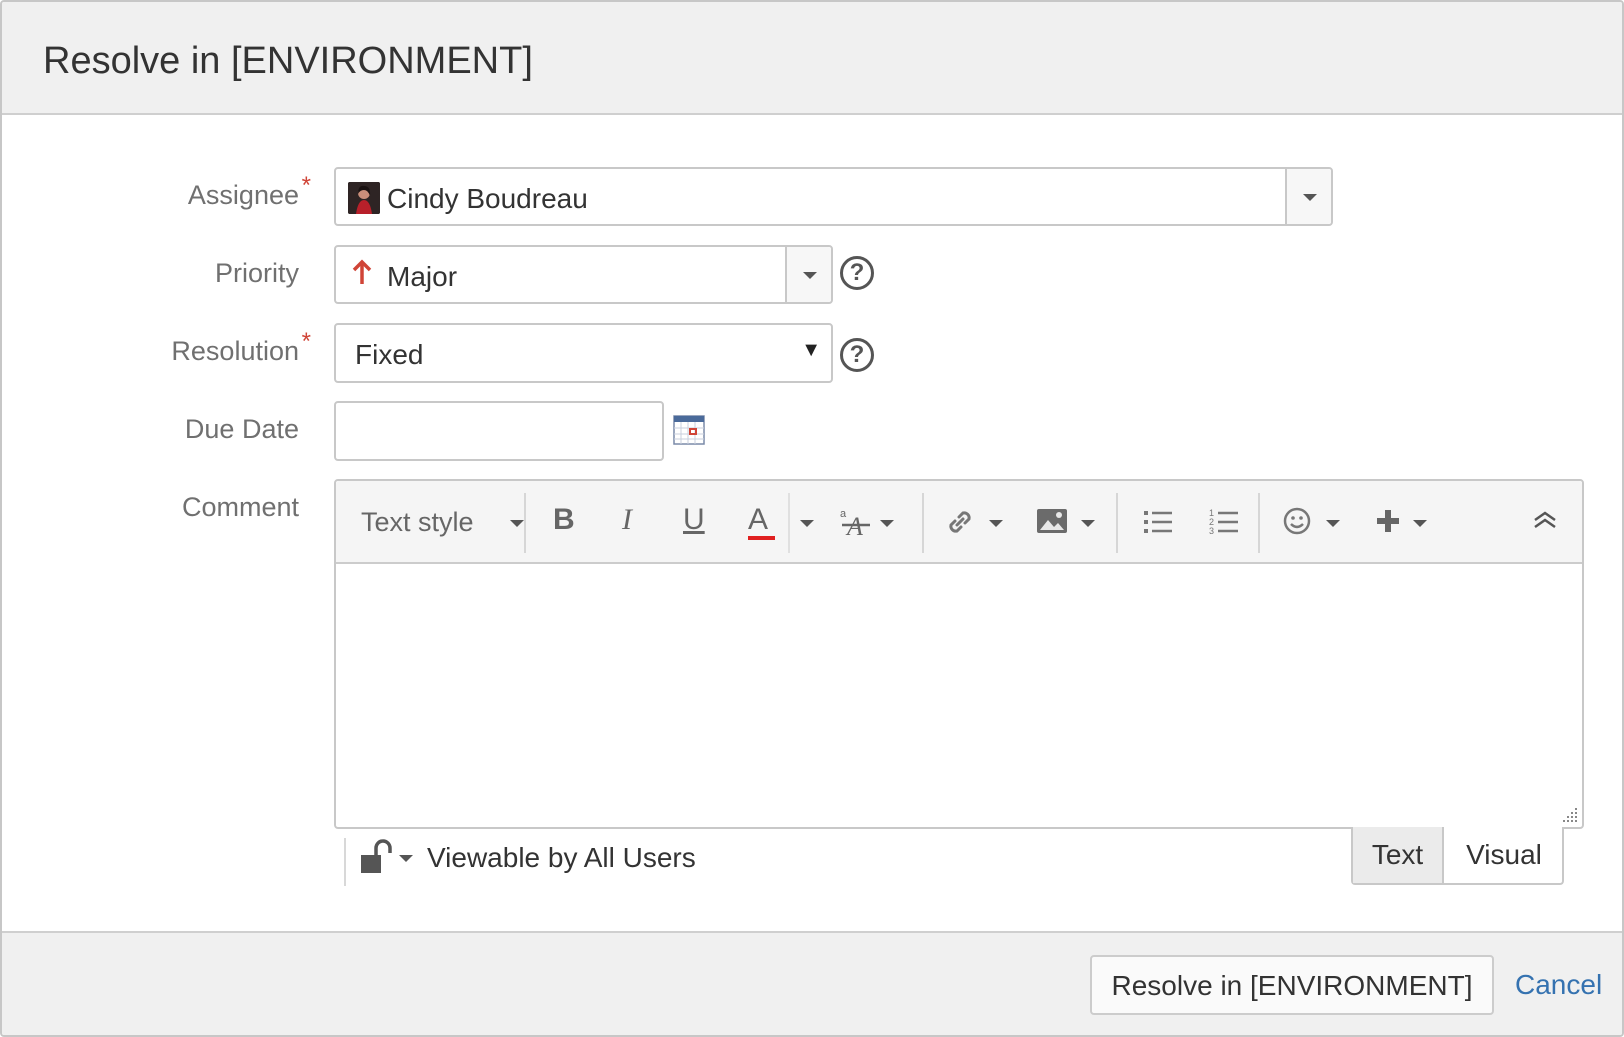 Image resolution: width=1624 pixels, height=1037 pixels. What do you see at coordinates (364, 198) in the screenshot?
I see `assignee-avatar` at bounding box center [364, 198].